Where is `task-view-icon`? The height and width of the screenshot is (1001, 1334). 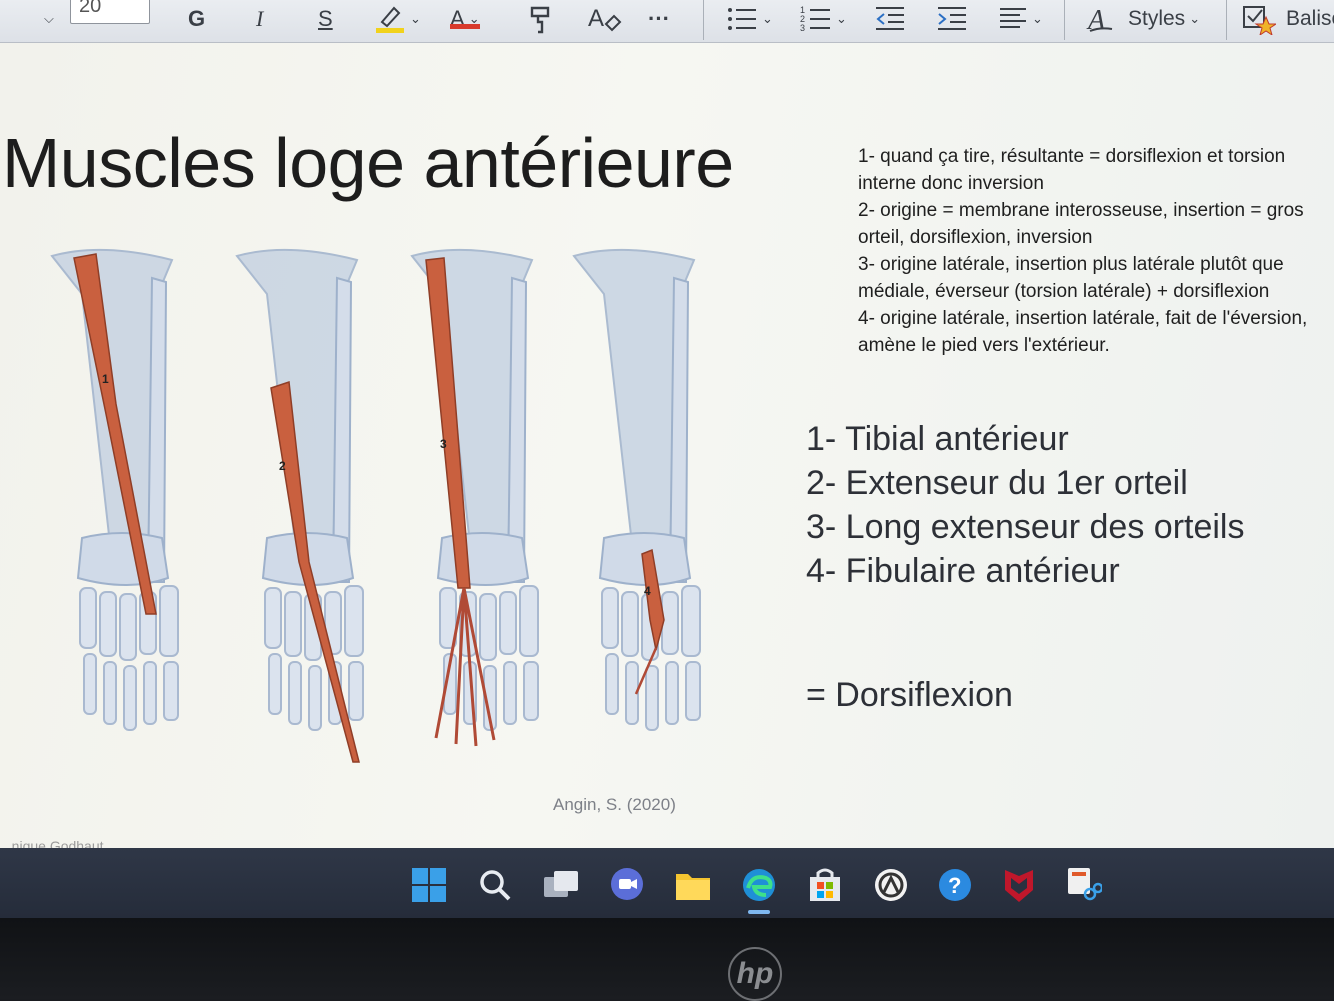
task-view-icon is located at coordinates (561, 885).